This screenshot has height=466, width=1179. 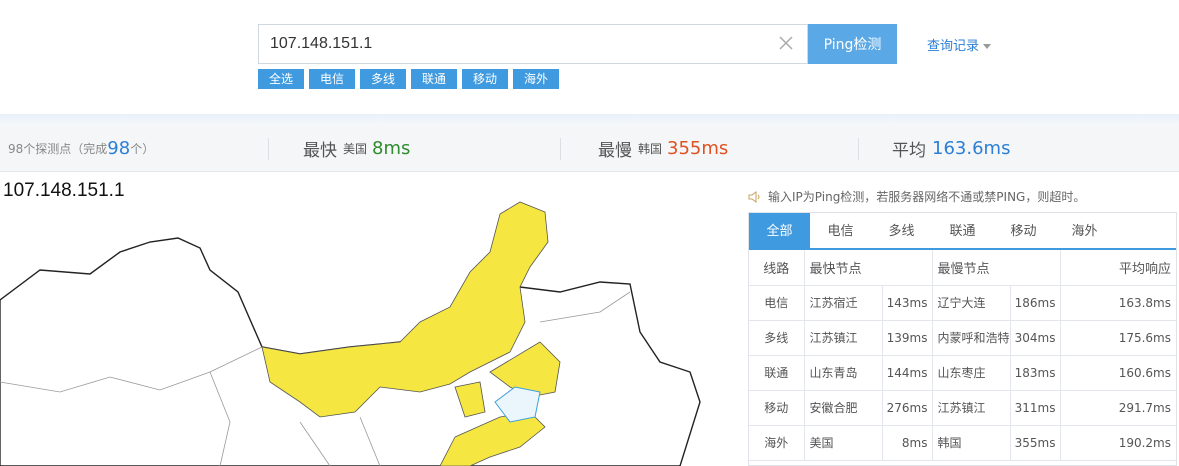 I want to click on search-box, so click(x=533, y=44).